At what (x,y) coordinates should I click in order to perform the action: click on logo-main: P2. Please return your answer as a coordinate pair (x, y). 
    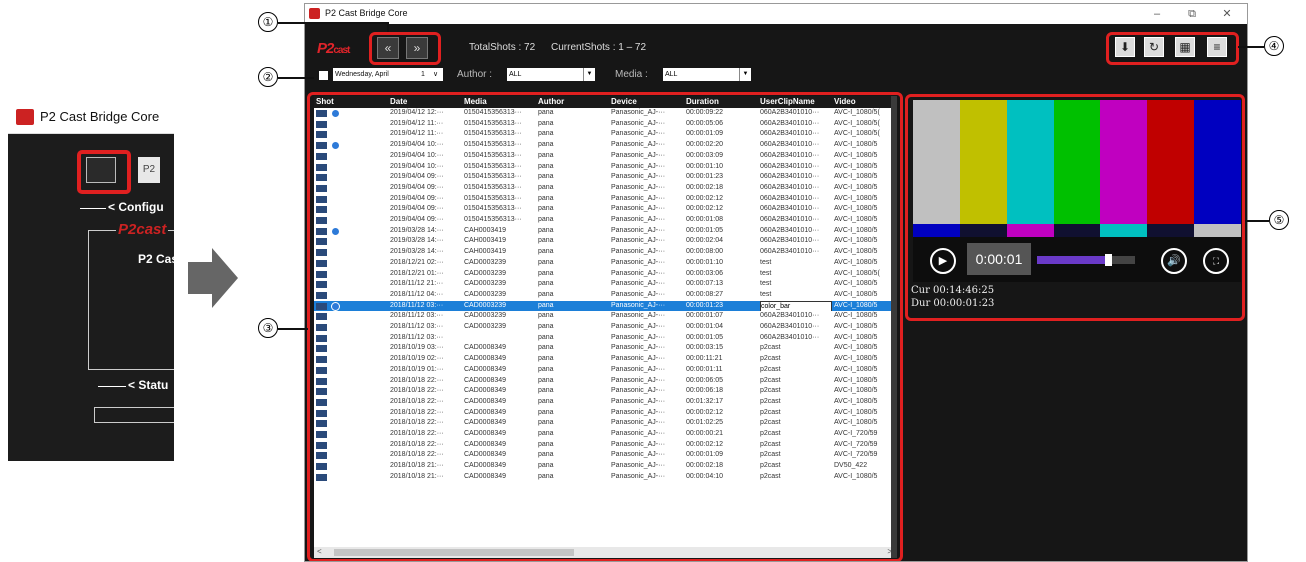
    Looking at the image, I should click on (325, 48).